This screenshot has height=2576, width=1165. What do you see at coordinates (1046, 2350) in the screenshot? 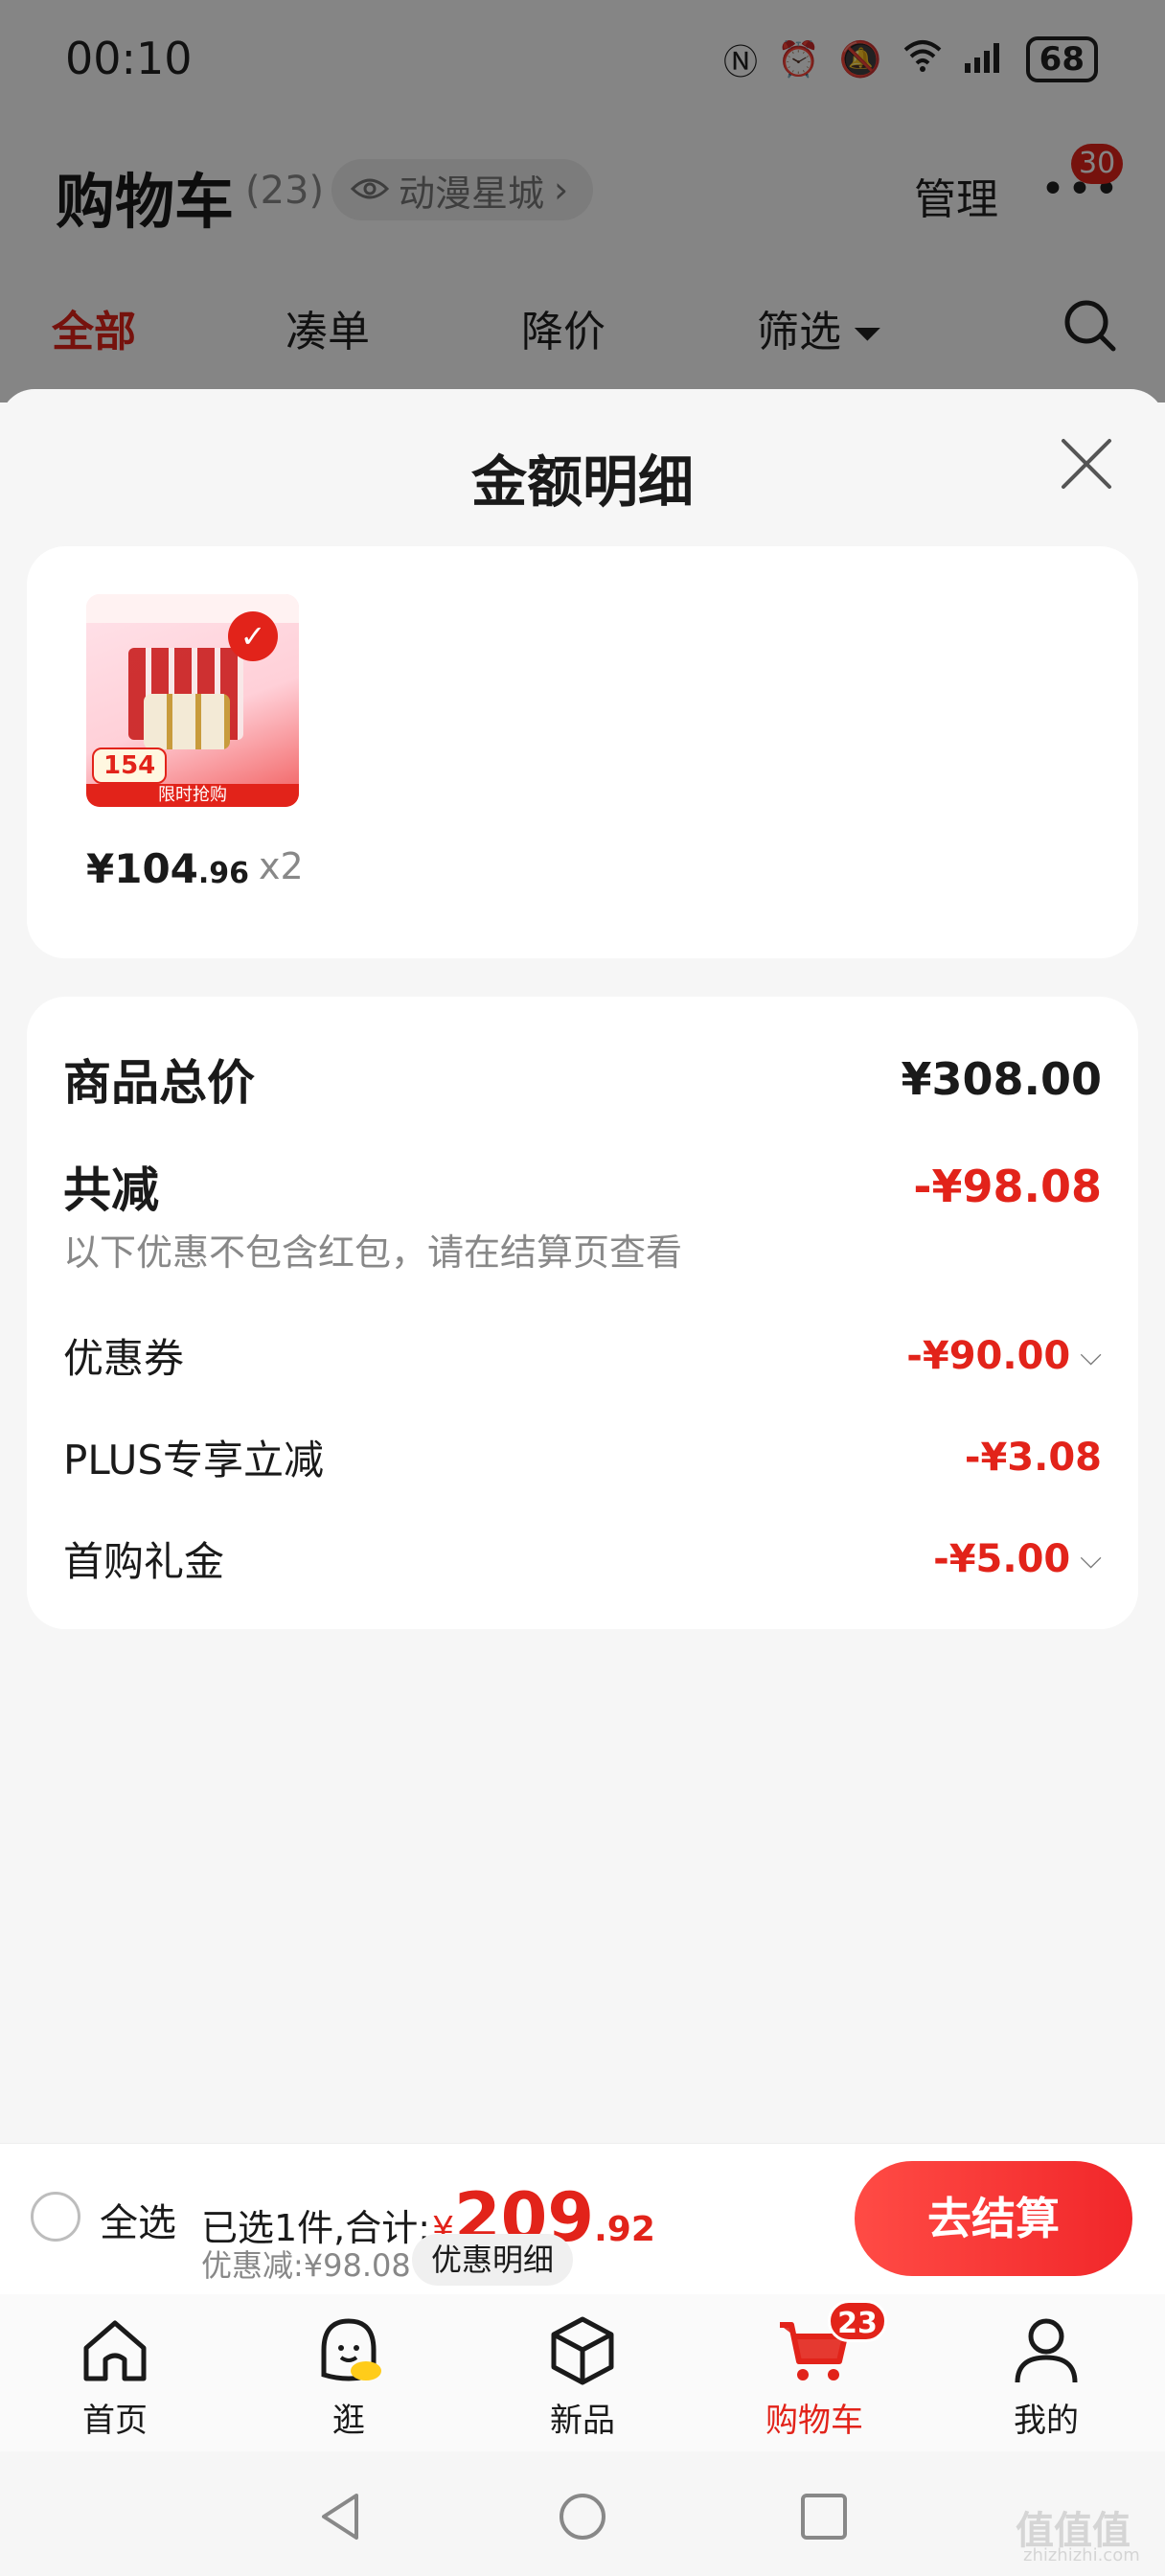
I see `profile-icon` at bounding box center [1046, 2350].